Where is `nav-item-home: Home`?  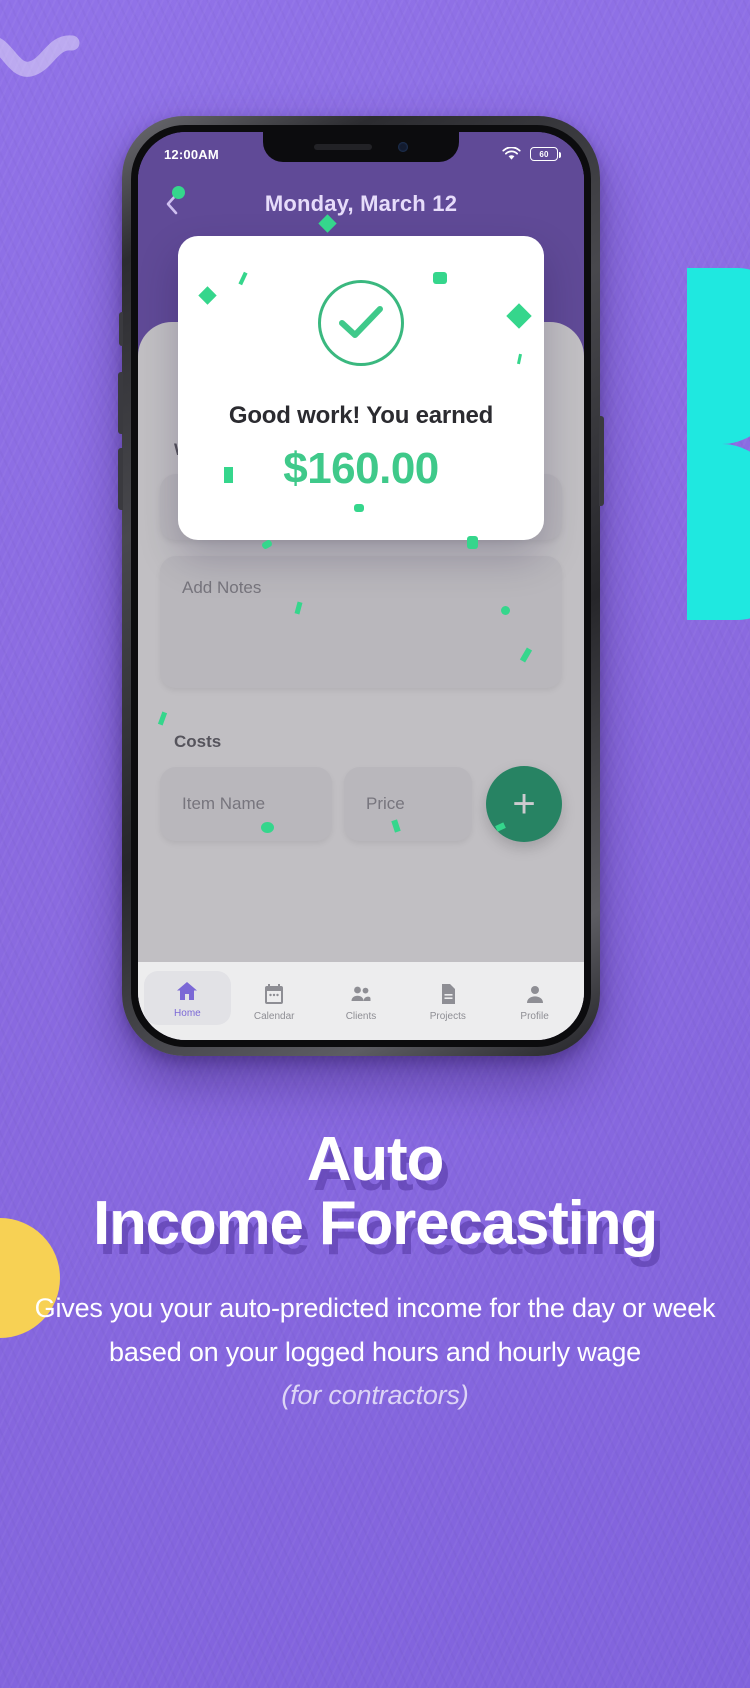 nav-item-home: Home is located at coordinates (187, 998).